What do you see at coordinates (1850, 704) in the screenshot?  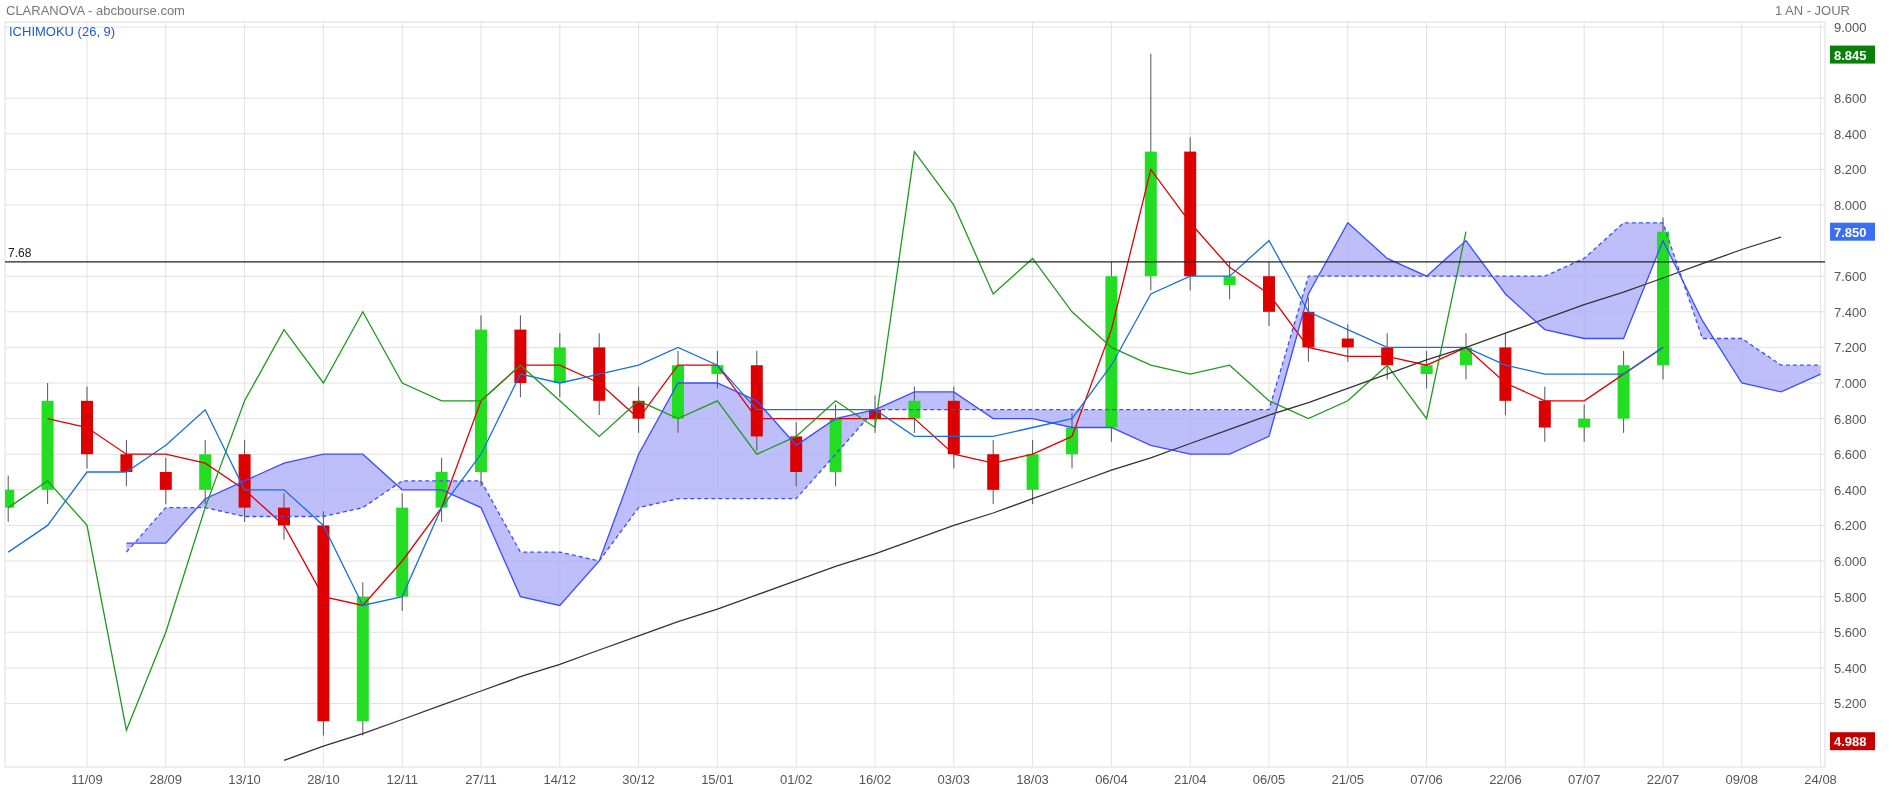 I see `y-axis-label: 5.200` at bounding box center [1850, 704].